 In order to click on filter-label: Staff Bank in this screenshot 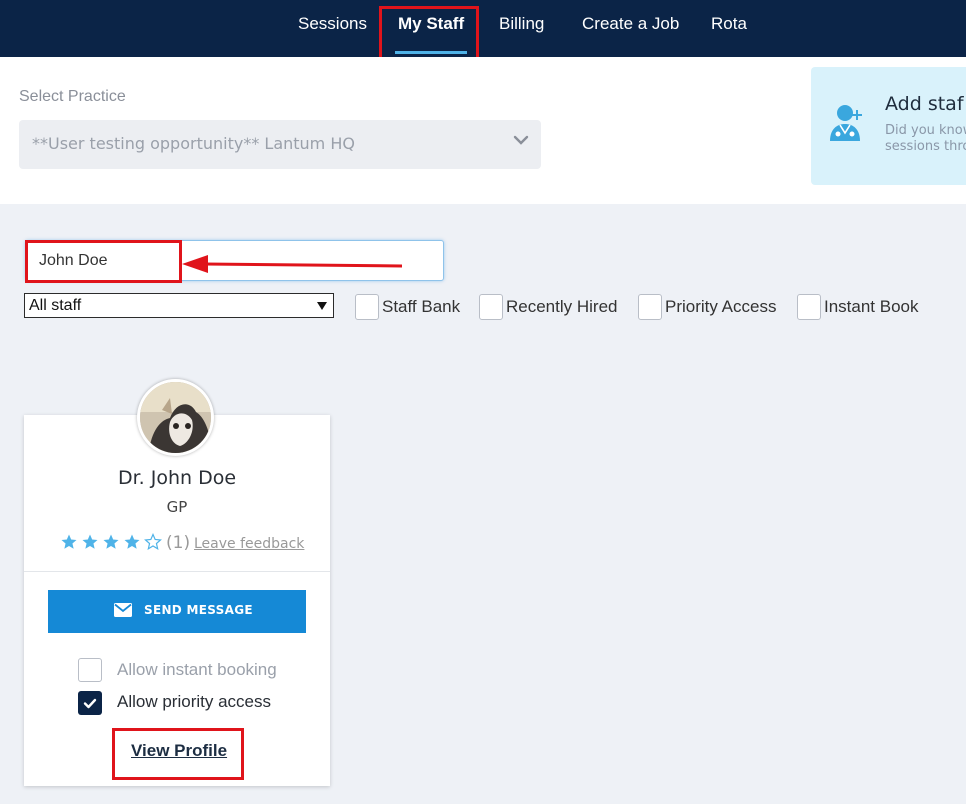, I will do `click(421, 306)`.